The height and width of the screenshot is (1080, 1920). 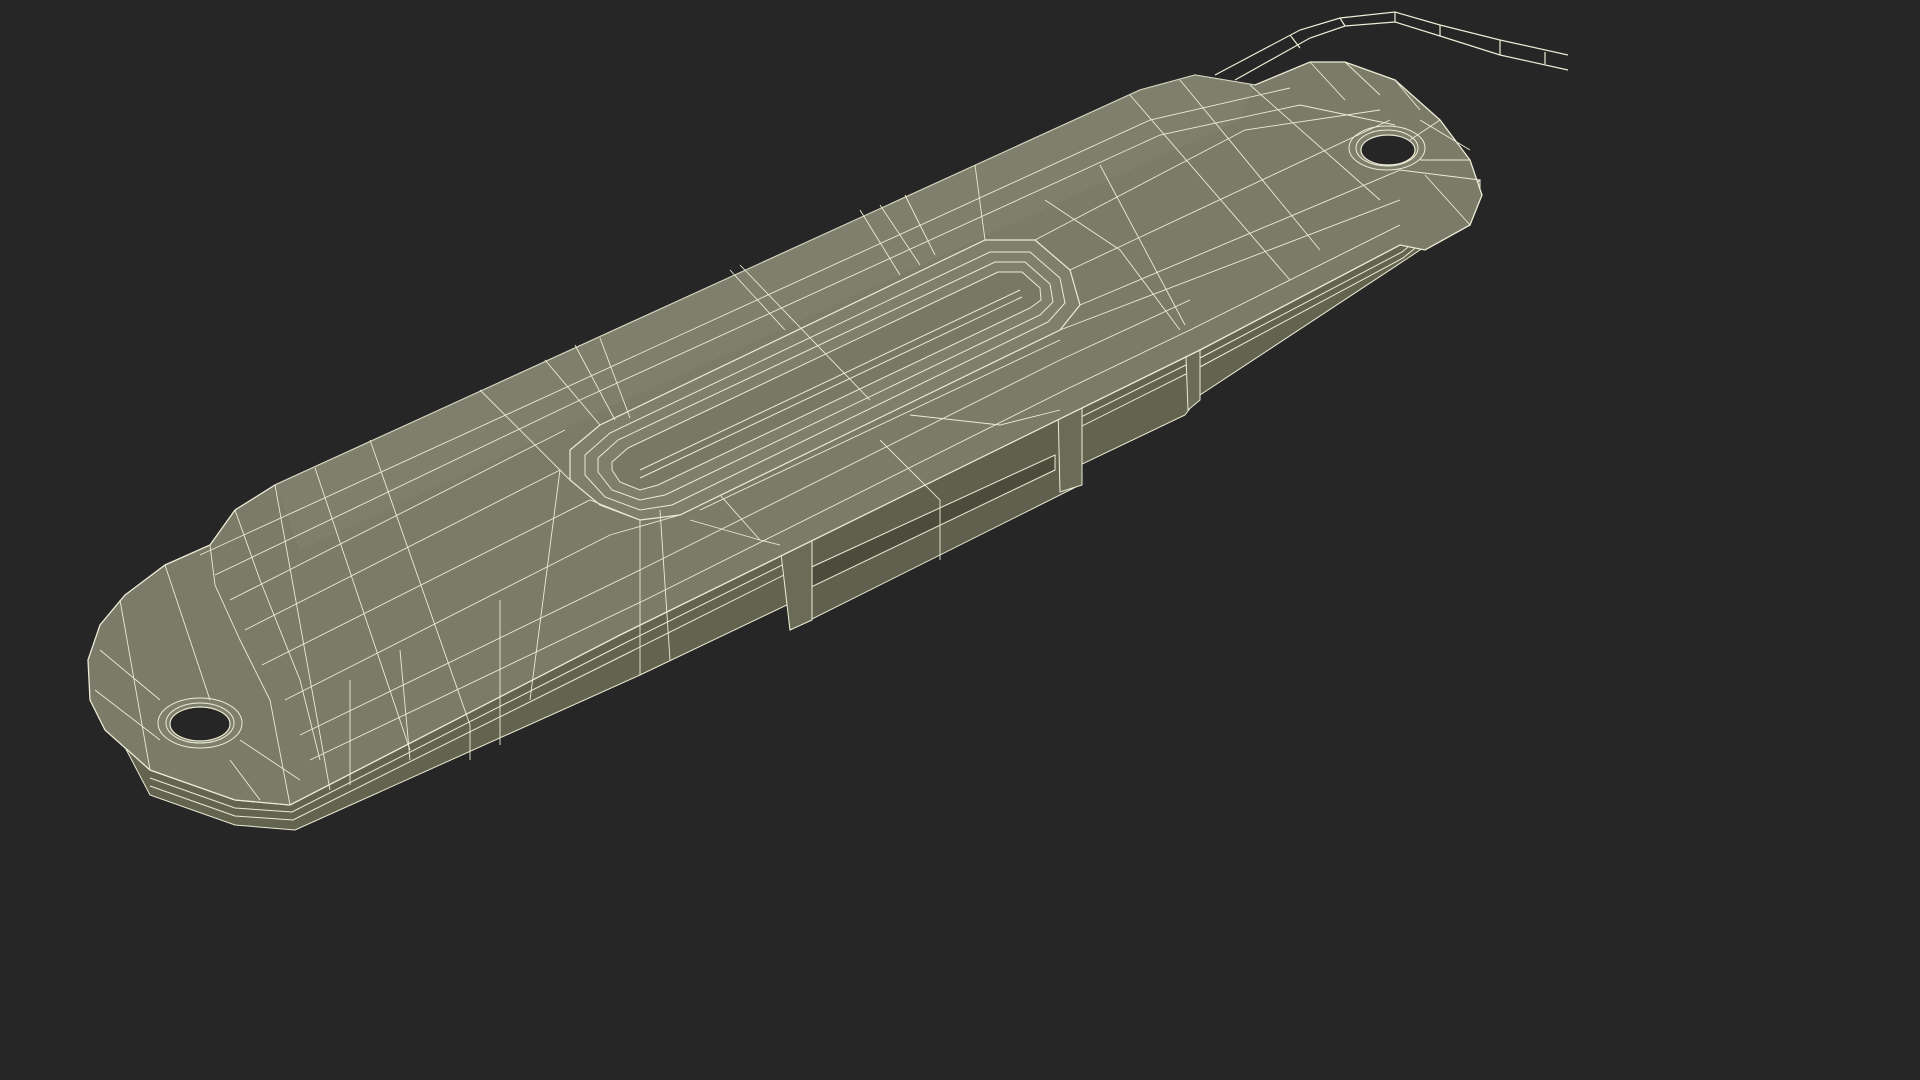 I want to click on mount-hole-right, so click(x=1387, y=148).